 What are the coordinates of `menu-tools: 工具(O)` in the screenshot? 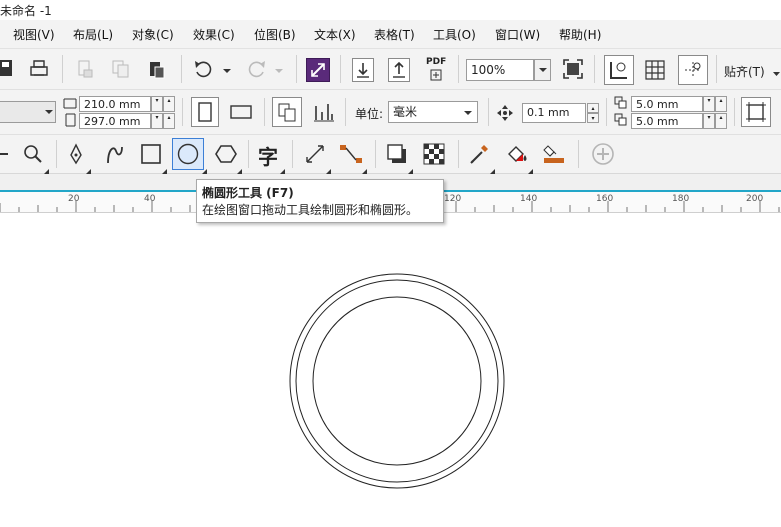 It's located at (454, 34).